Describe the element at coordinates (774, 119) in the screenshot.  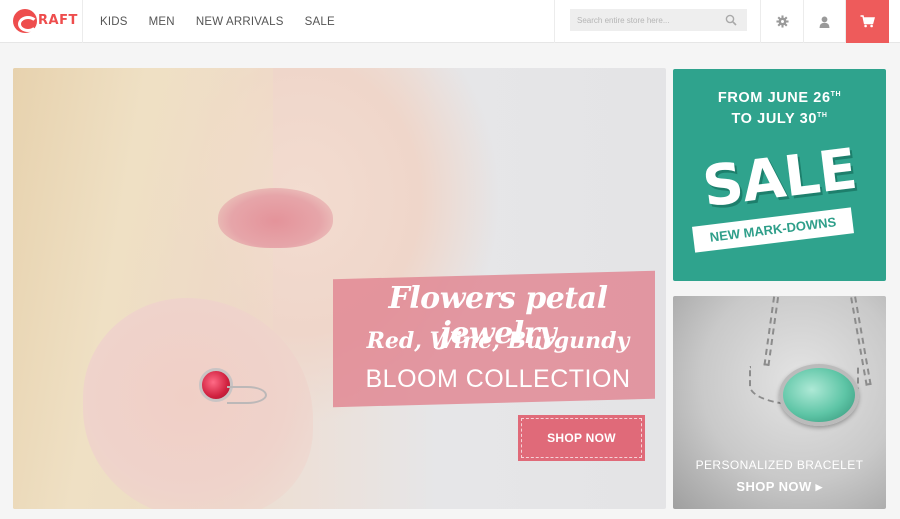
I see `sale-dates-line2: TO JULY 30` at that location.